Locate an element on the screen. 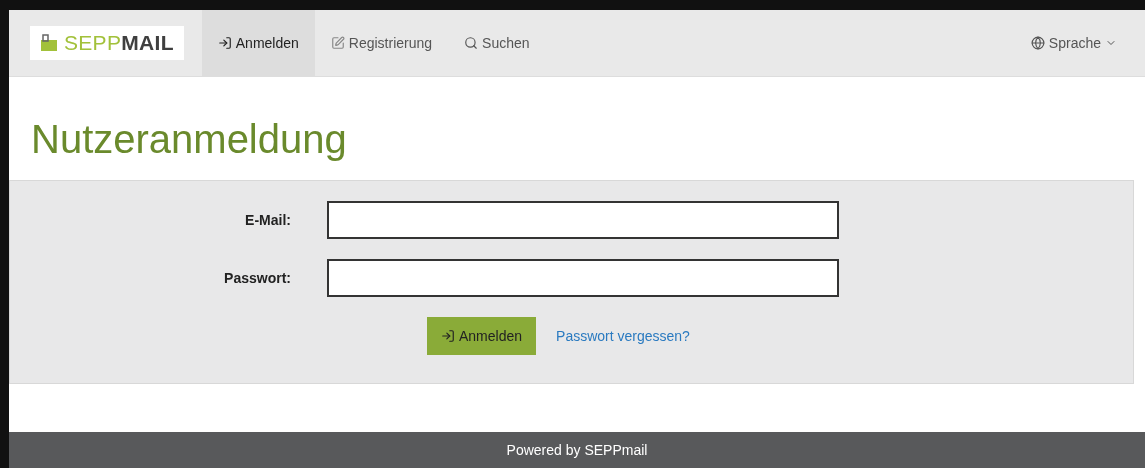 This screenshot has width=1145, height=468. logo-text: SEPPMAIL is located at coordinates (119, 43).